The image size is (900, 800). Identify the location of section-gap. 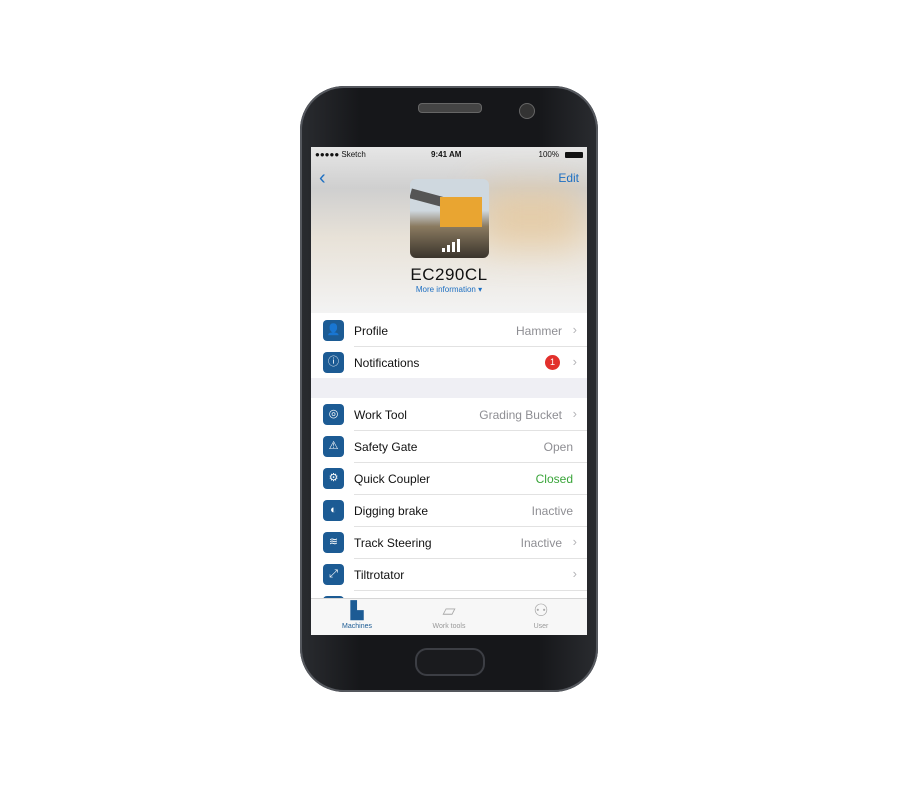
(449, 388).